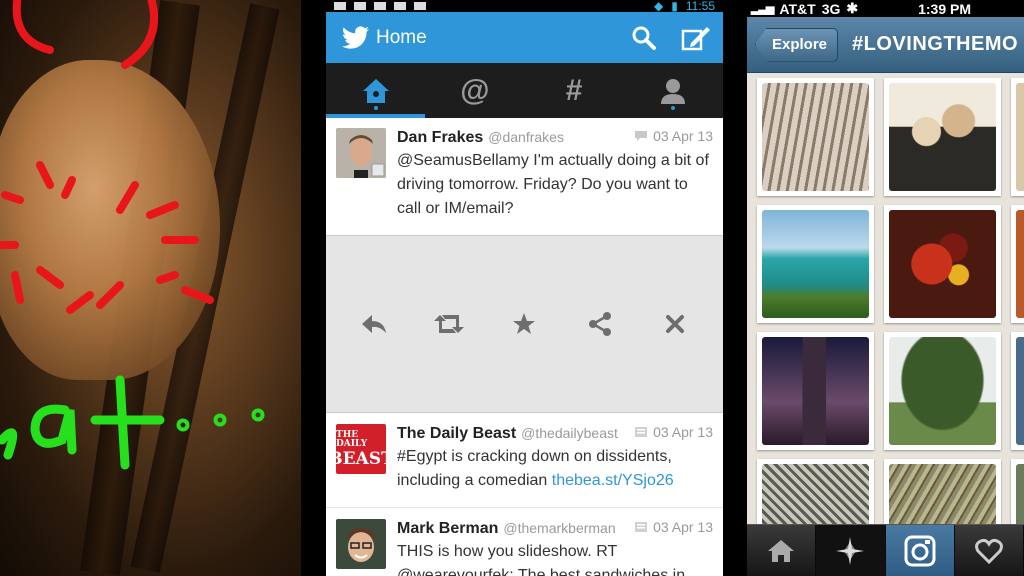  I want to click on back-button: Explore, so click(797, 44).